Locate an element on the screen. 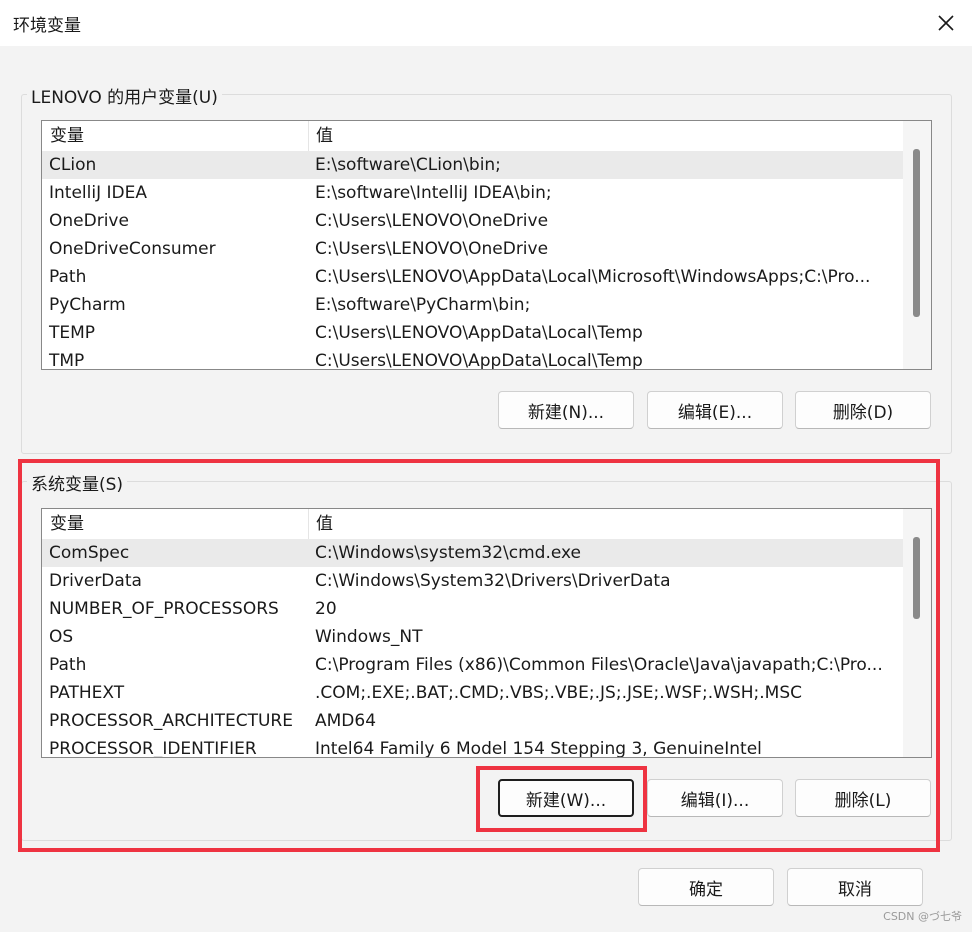  user-delete-button: 删除(D) is located at coordinates (863, 410).